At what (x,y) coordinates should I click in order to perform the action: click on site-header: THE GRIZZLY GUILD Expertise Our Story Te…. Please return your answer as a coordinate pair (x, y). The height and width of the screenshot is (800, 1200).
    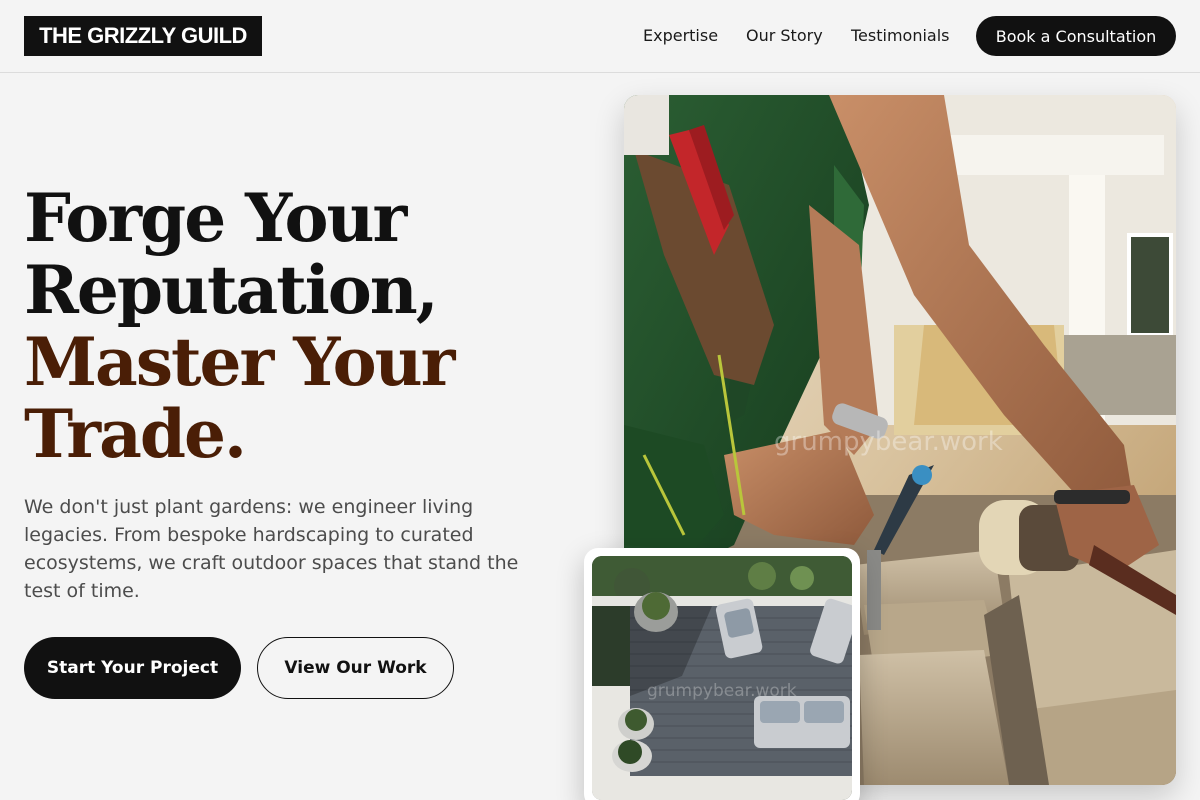
    Looking at the image, I should click on (600, 36).